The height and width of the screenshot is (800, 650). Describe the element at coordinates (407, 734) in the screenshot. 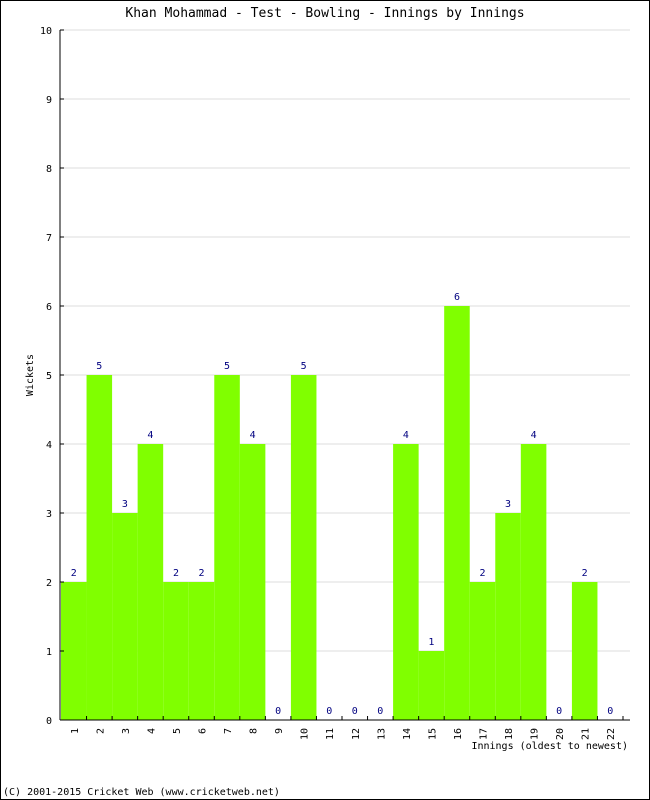

I see `x-tick-label: 14` at that location.